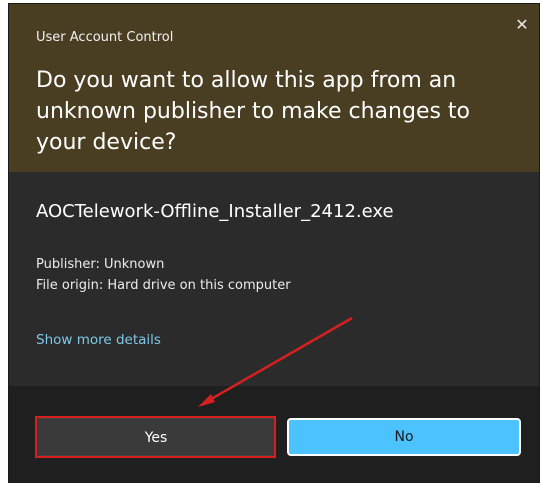  What do you see at coordinates (156, 437) in the screenshot?
I see `yes-button: Yes` at bounding box center [156, 437].